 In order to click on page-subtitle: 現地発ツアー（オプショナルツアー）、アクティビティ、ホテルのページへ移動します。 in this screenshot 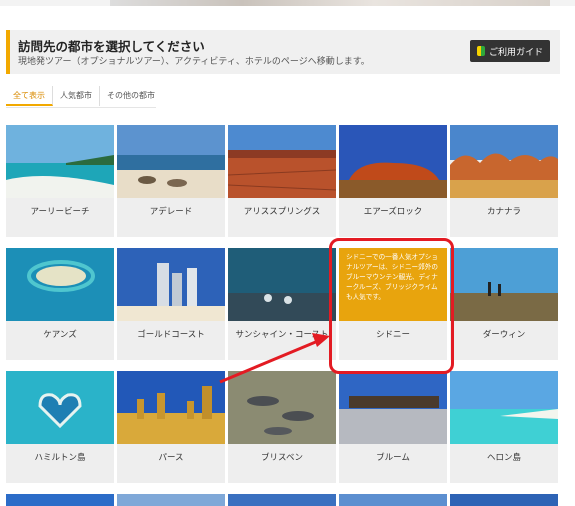, I will do `click(194, 62)`.